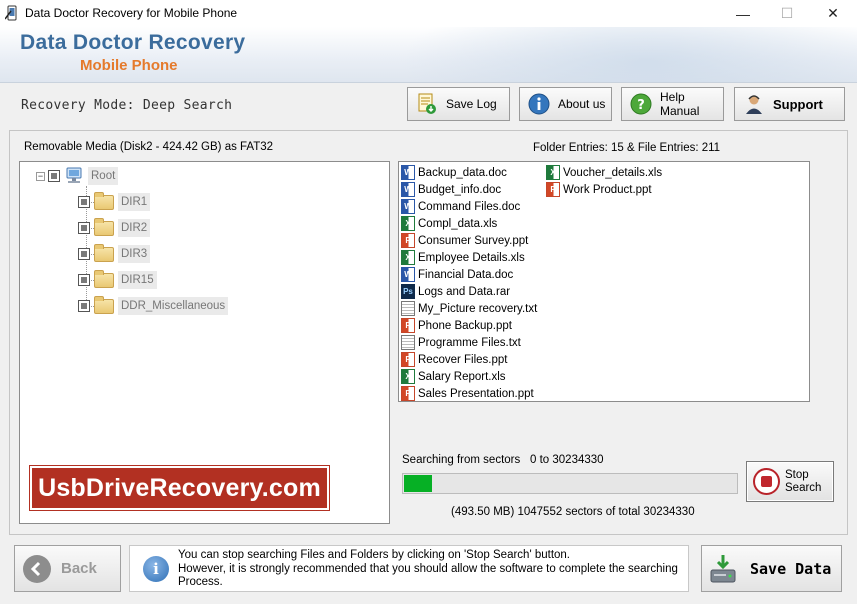  What do you see at coordinates (743, 13) in the screenshot?
I see `minimize-button: —` at bounding box center [743, 13].